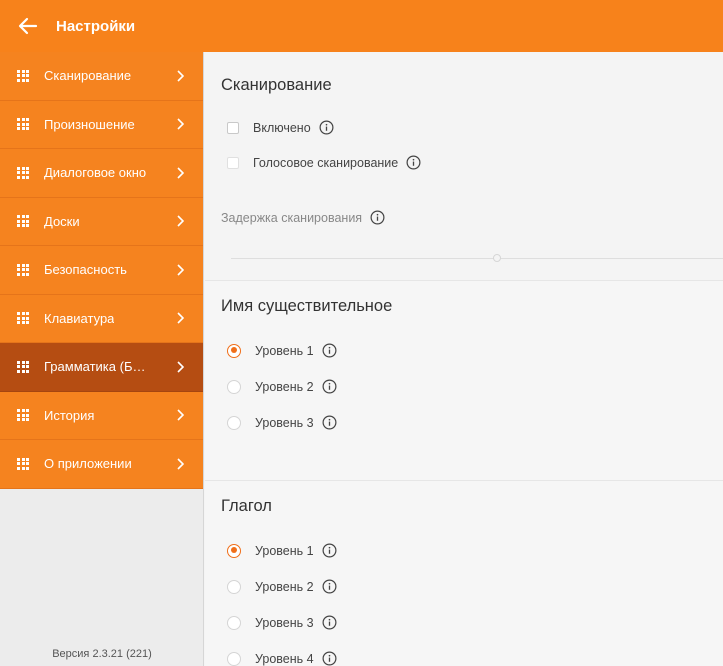 The image size is (723, 666). Describe the element at coordinates (85, 270) in the screenshot. I see `sidebar-item-label: Безопасность` at that location.